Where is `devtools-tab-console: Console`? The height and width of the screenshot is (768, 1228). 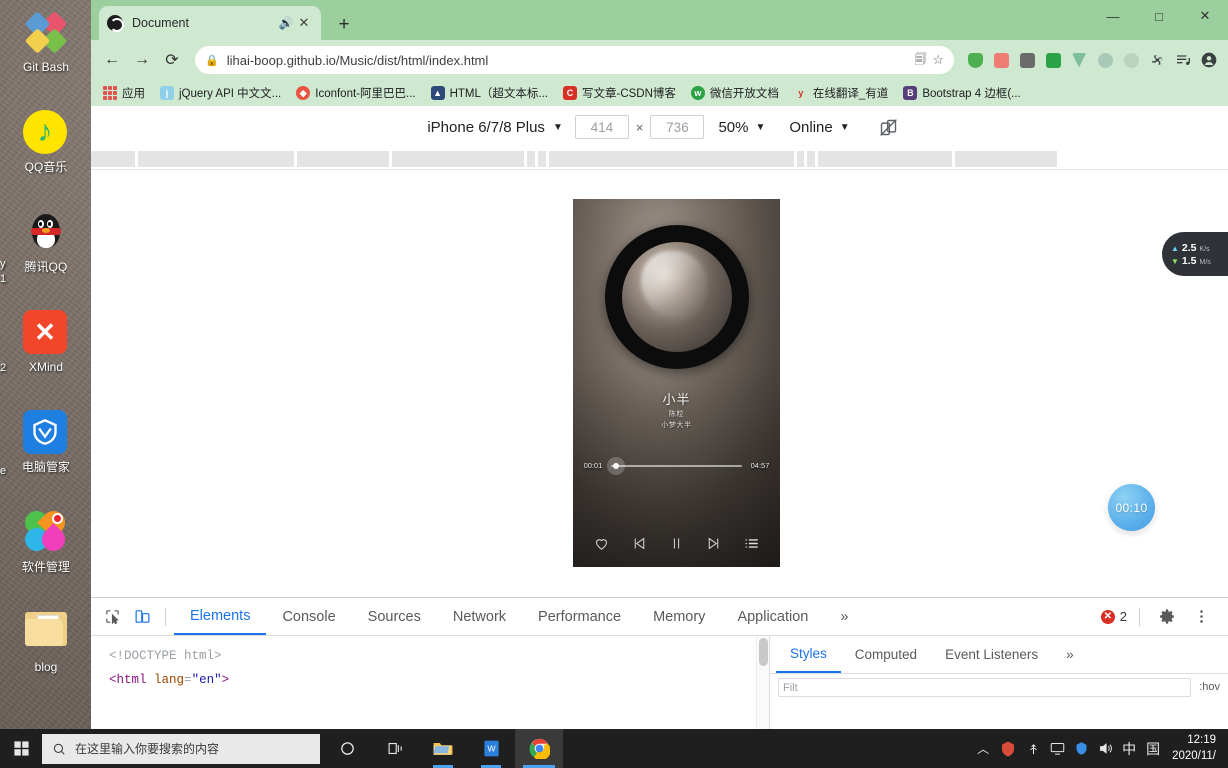
devtools-tab-console: Console is located at coordinates (308, 616).